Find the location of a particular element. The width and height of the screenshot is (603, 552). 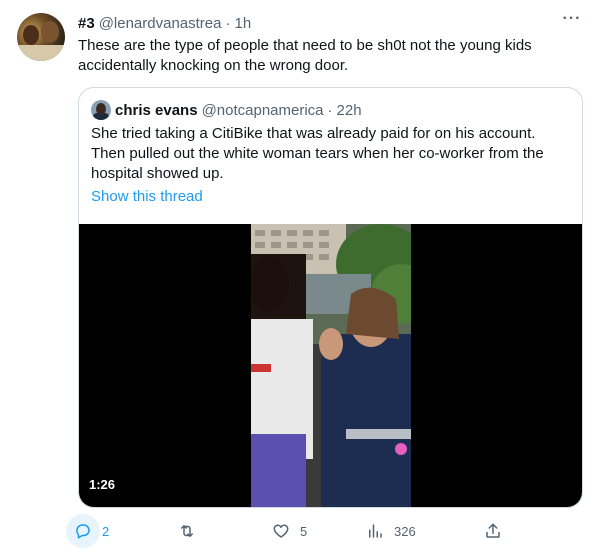

action-bar: 2 5 326 is located at coordinates (306, 531).